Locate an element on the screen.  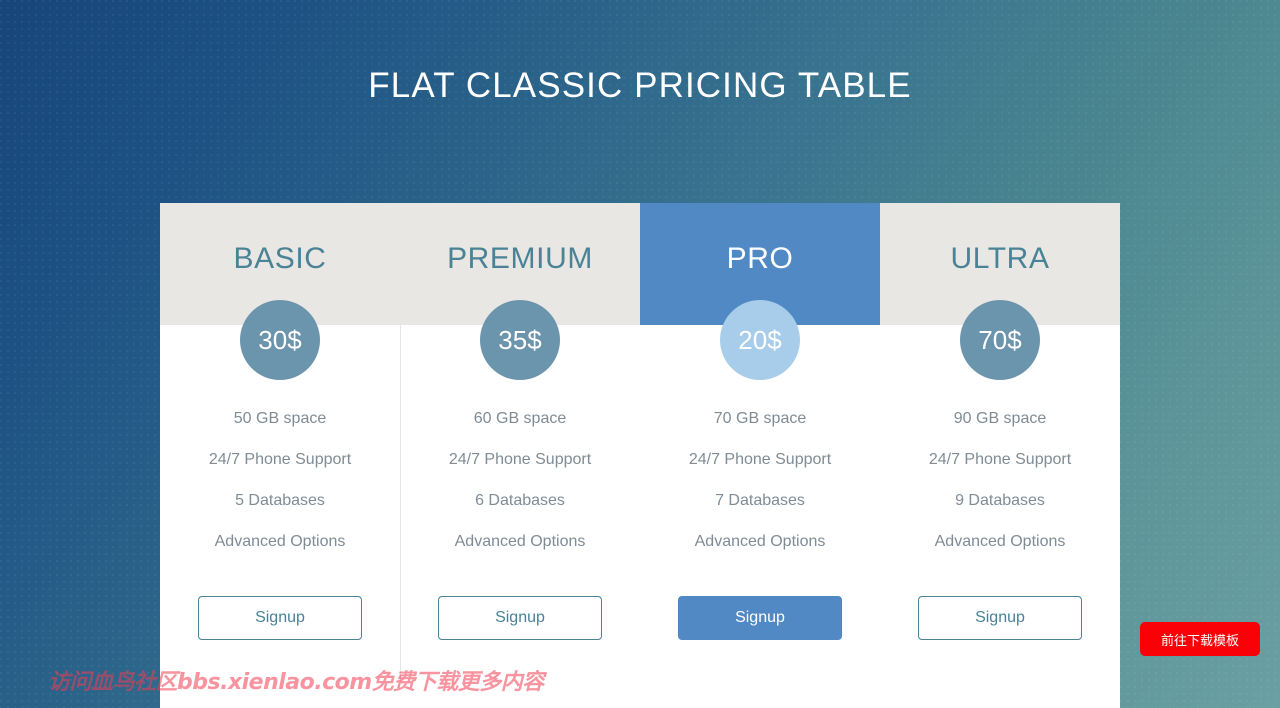
plan-name: PRO is located at coordinates (760, 258).